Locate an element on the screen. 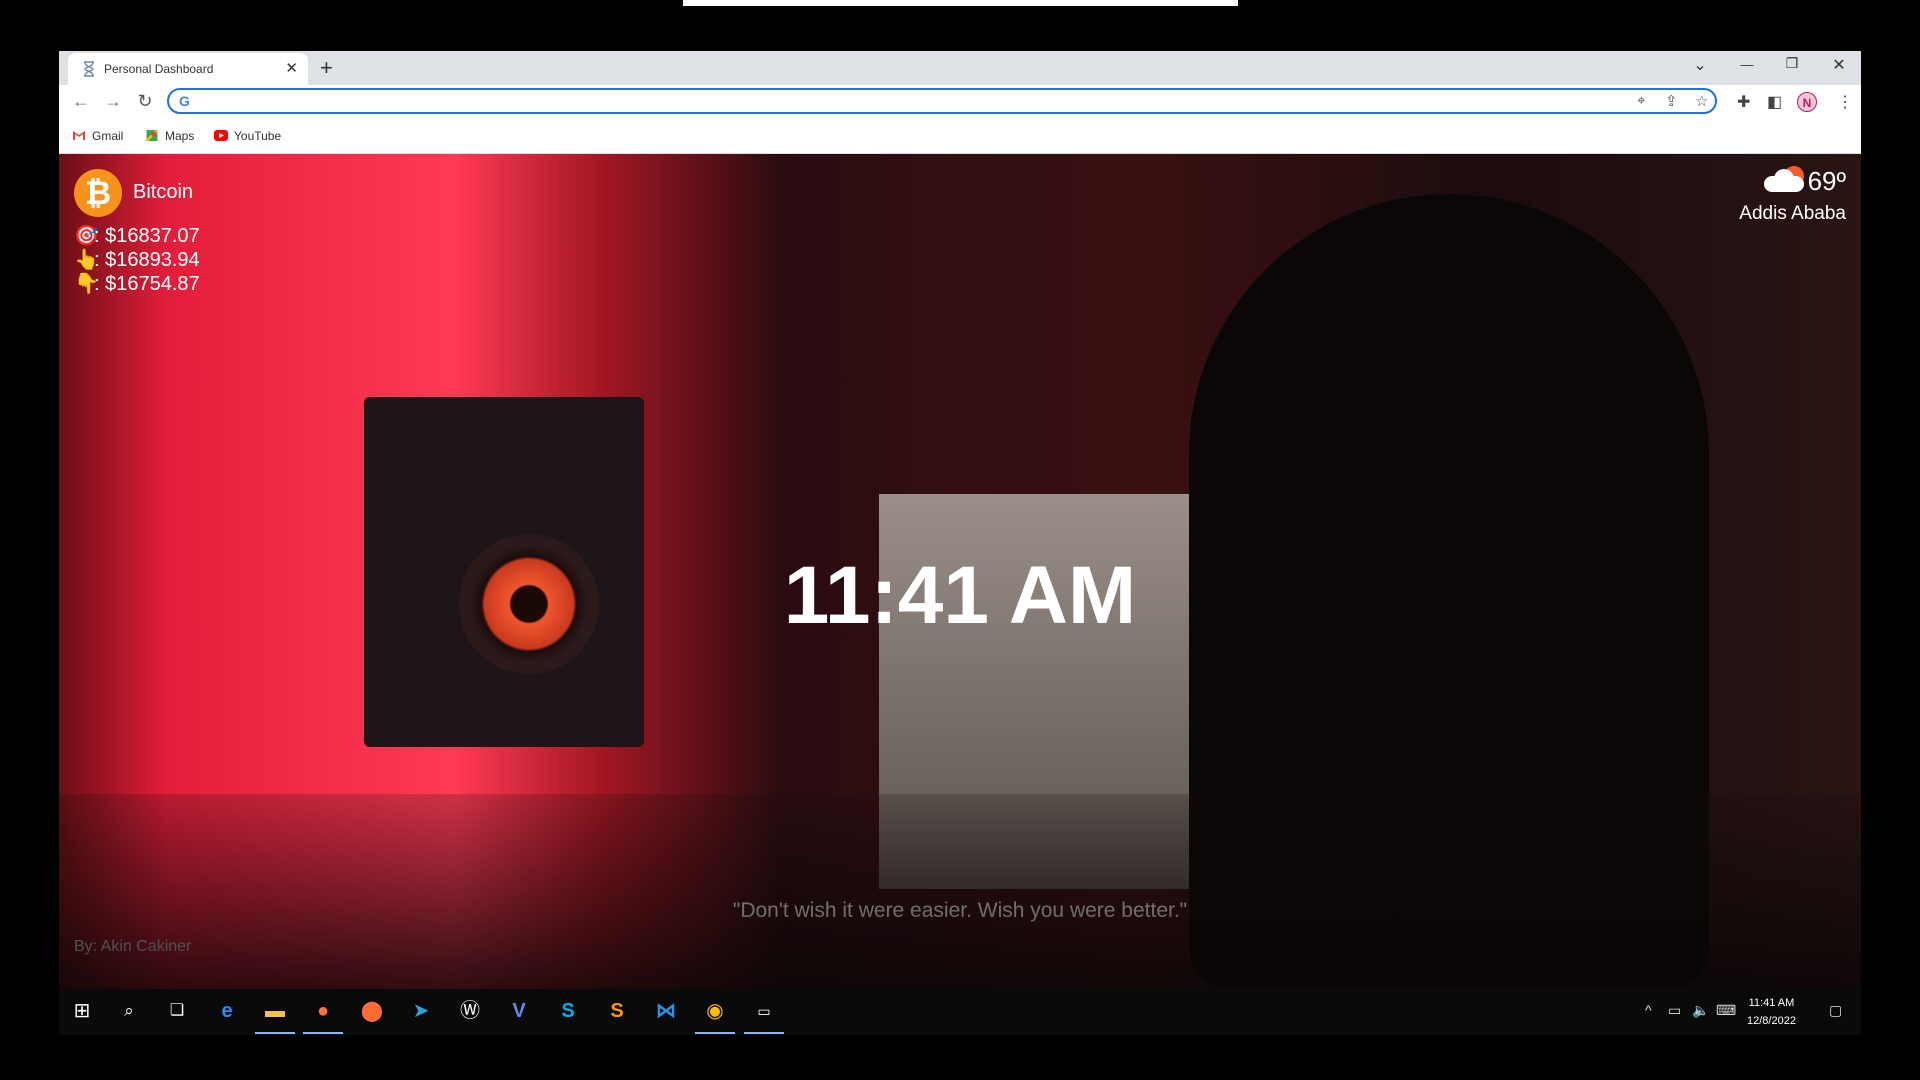 The image size is (1920, 1080). tray-time: 11:41 AM is located at coordinates (1771, 1003).